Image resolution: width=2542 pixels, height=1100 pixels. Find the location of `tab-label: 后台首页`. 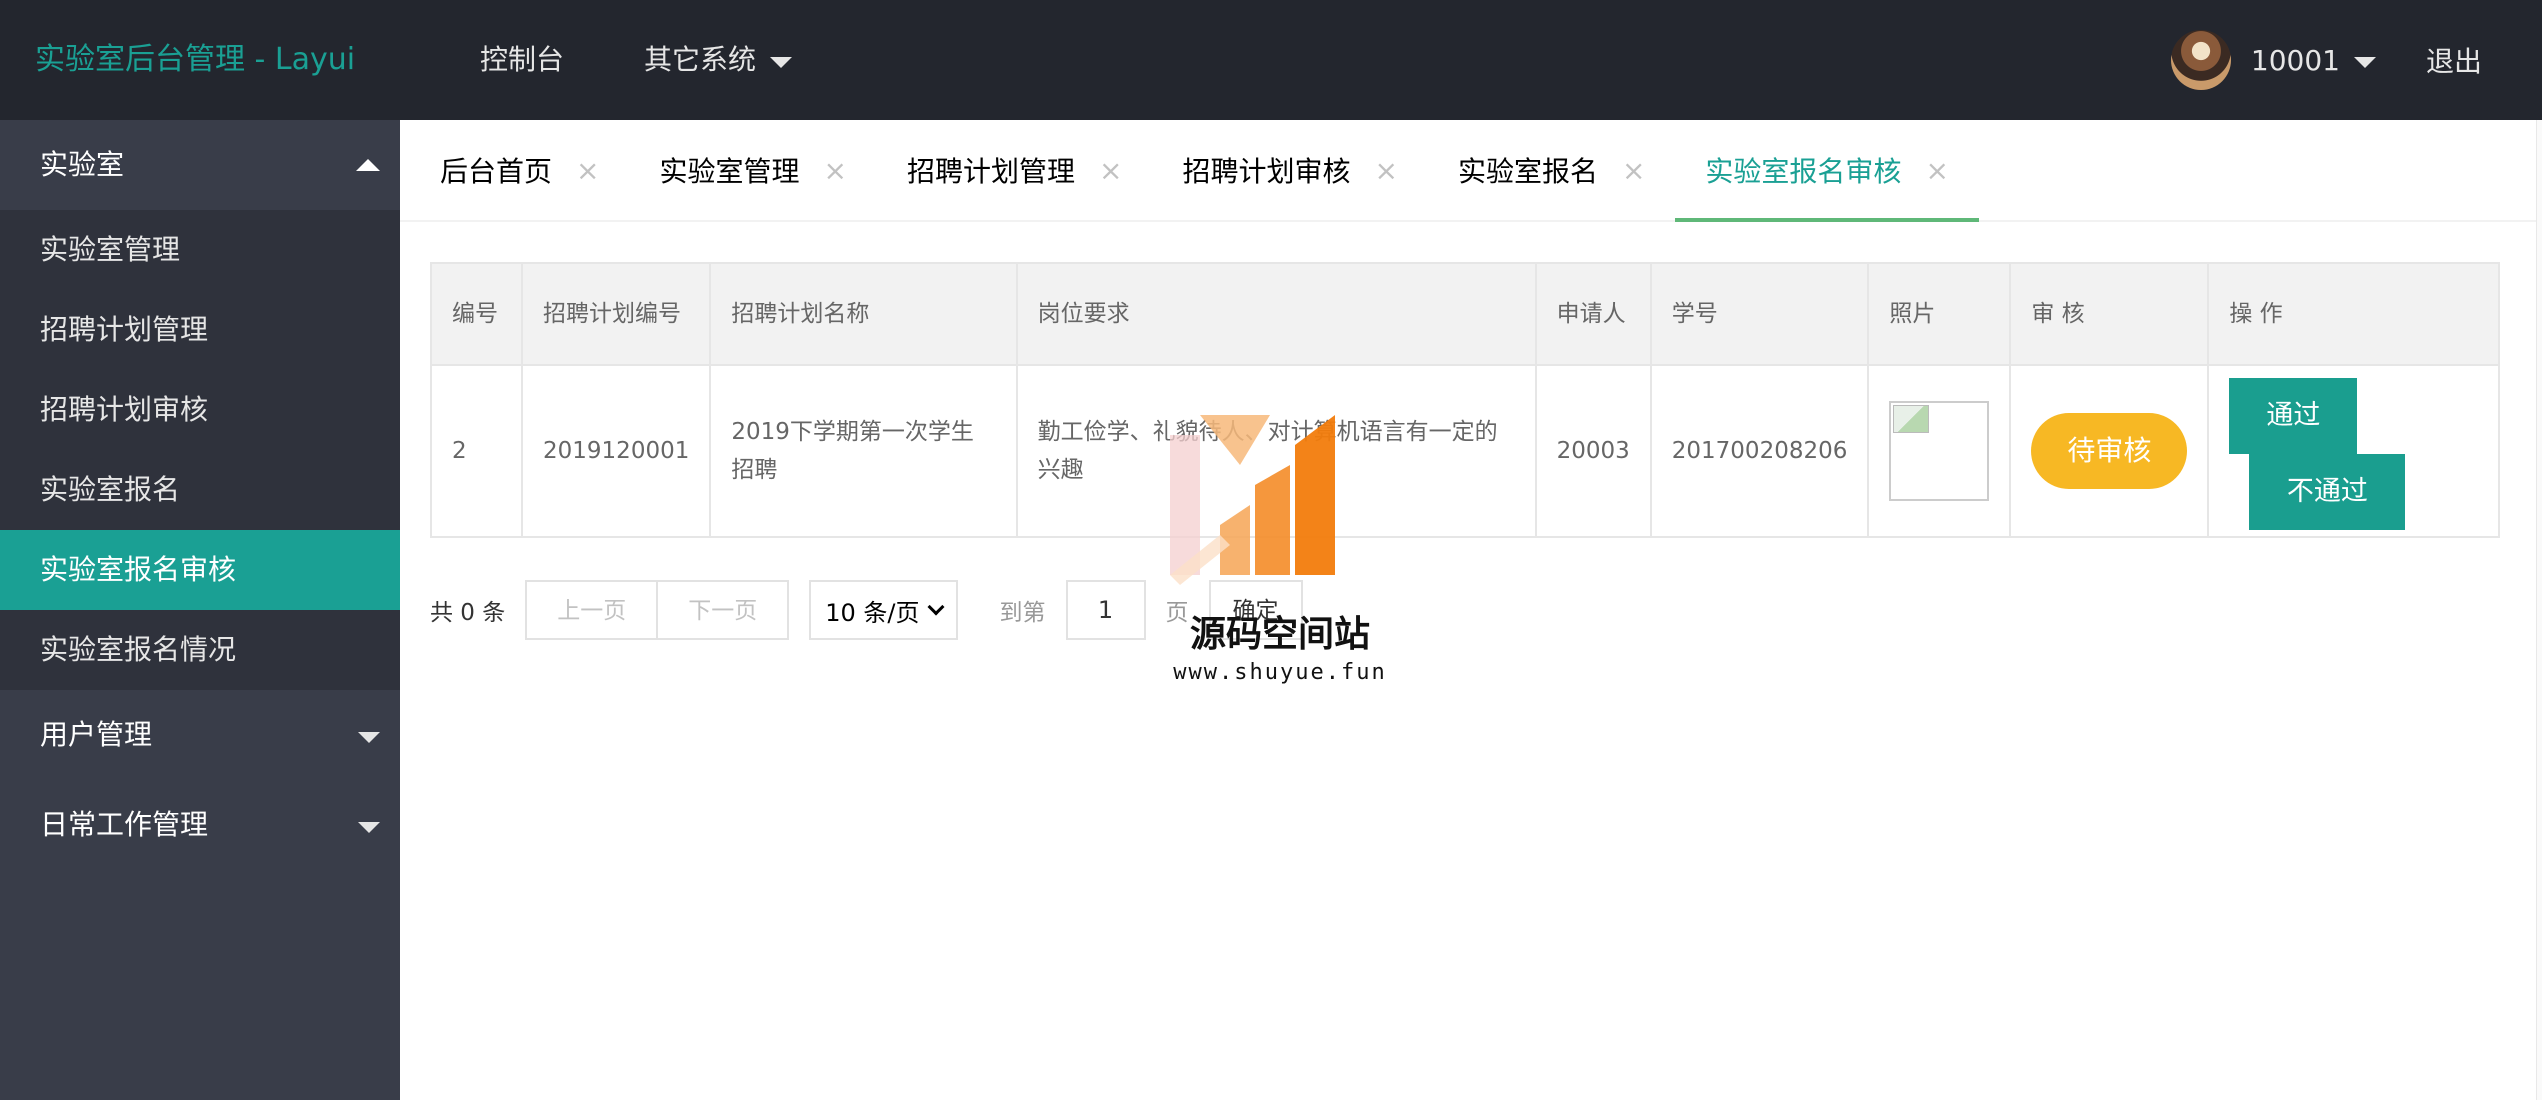

tab-label: 后台首页 is located at coordinates (496, 171).